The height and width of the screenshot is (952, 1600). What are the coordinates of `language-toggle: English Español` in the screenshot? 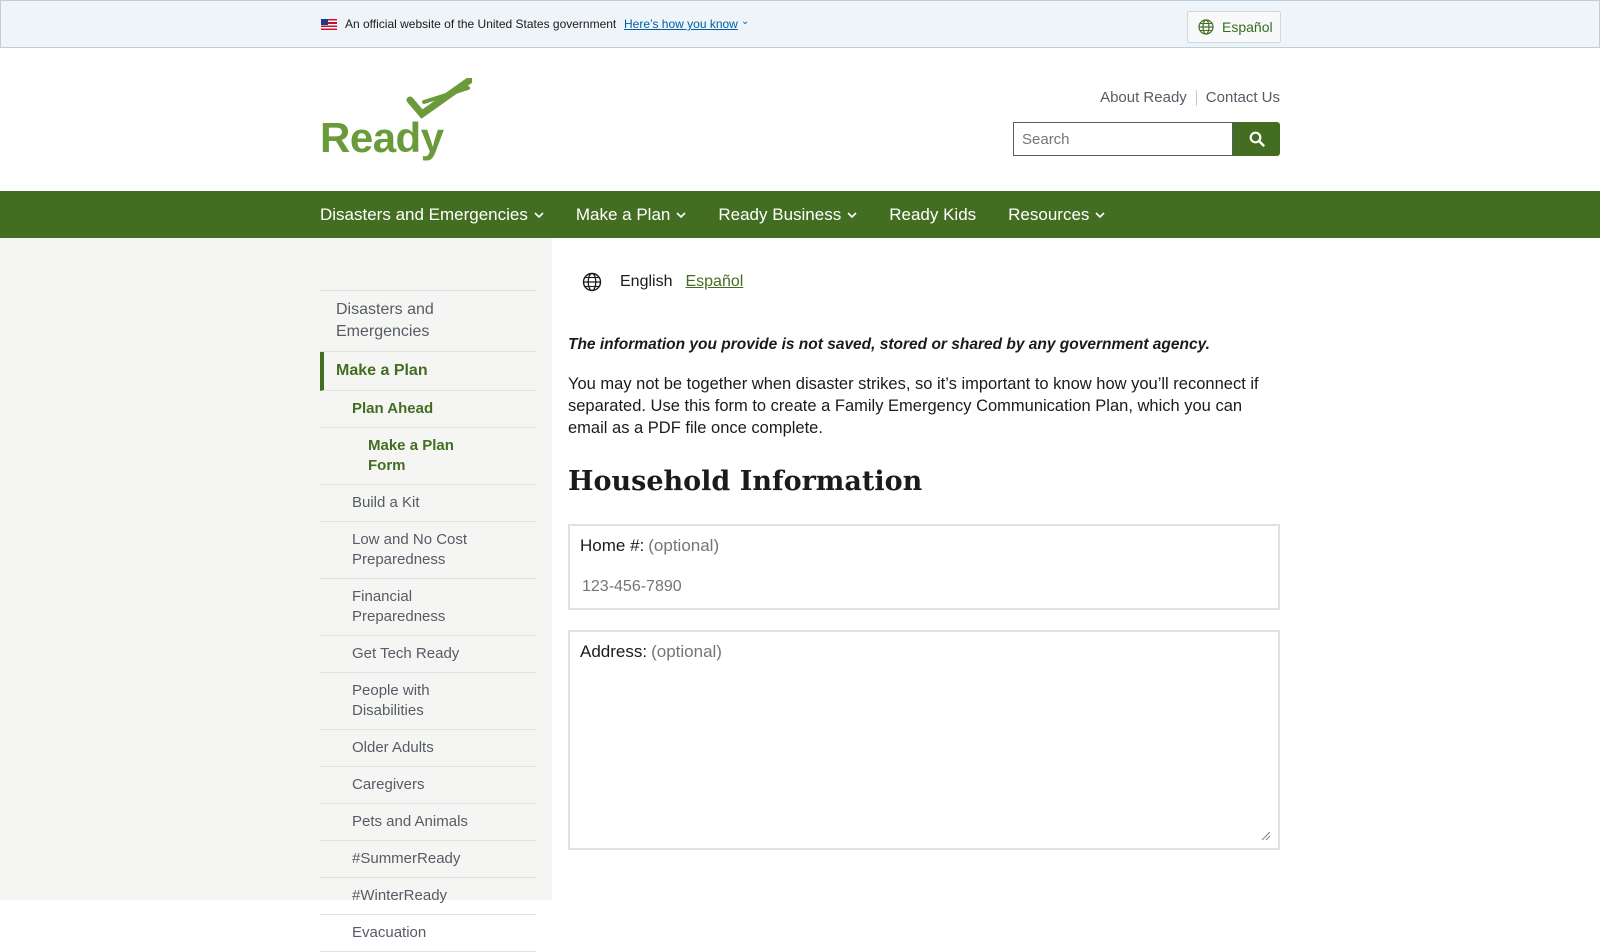 It's located at (662, 282).